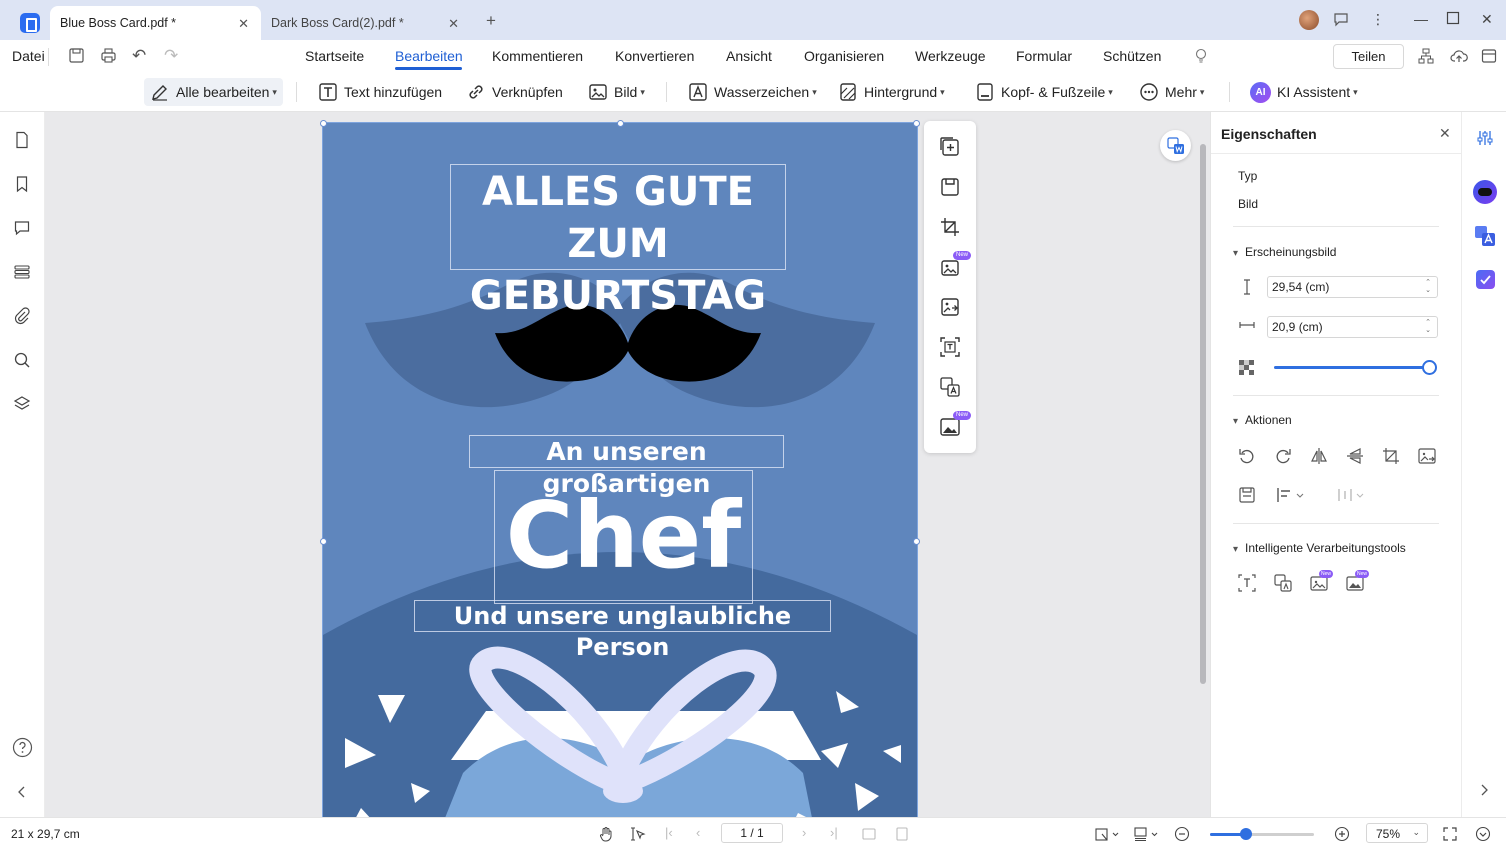  What do you see at coordinates (213, 92) in the screenshot?
I see `edit-all-button: Alle bearbeiten ▾` at bounding box center [213, 92].